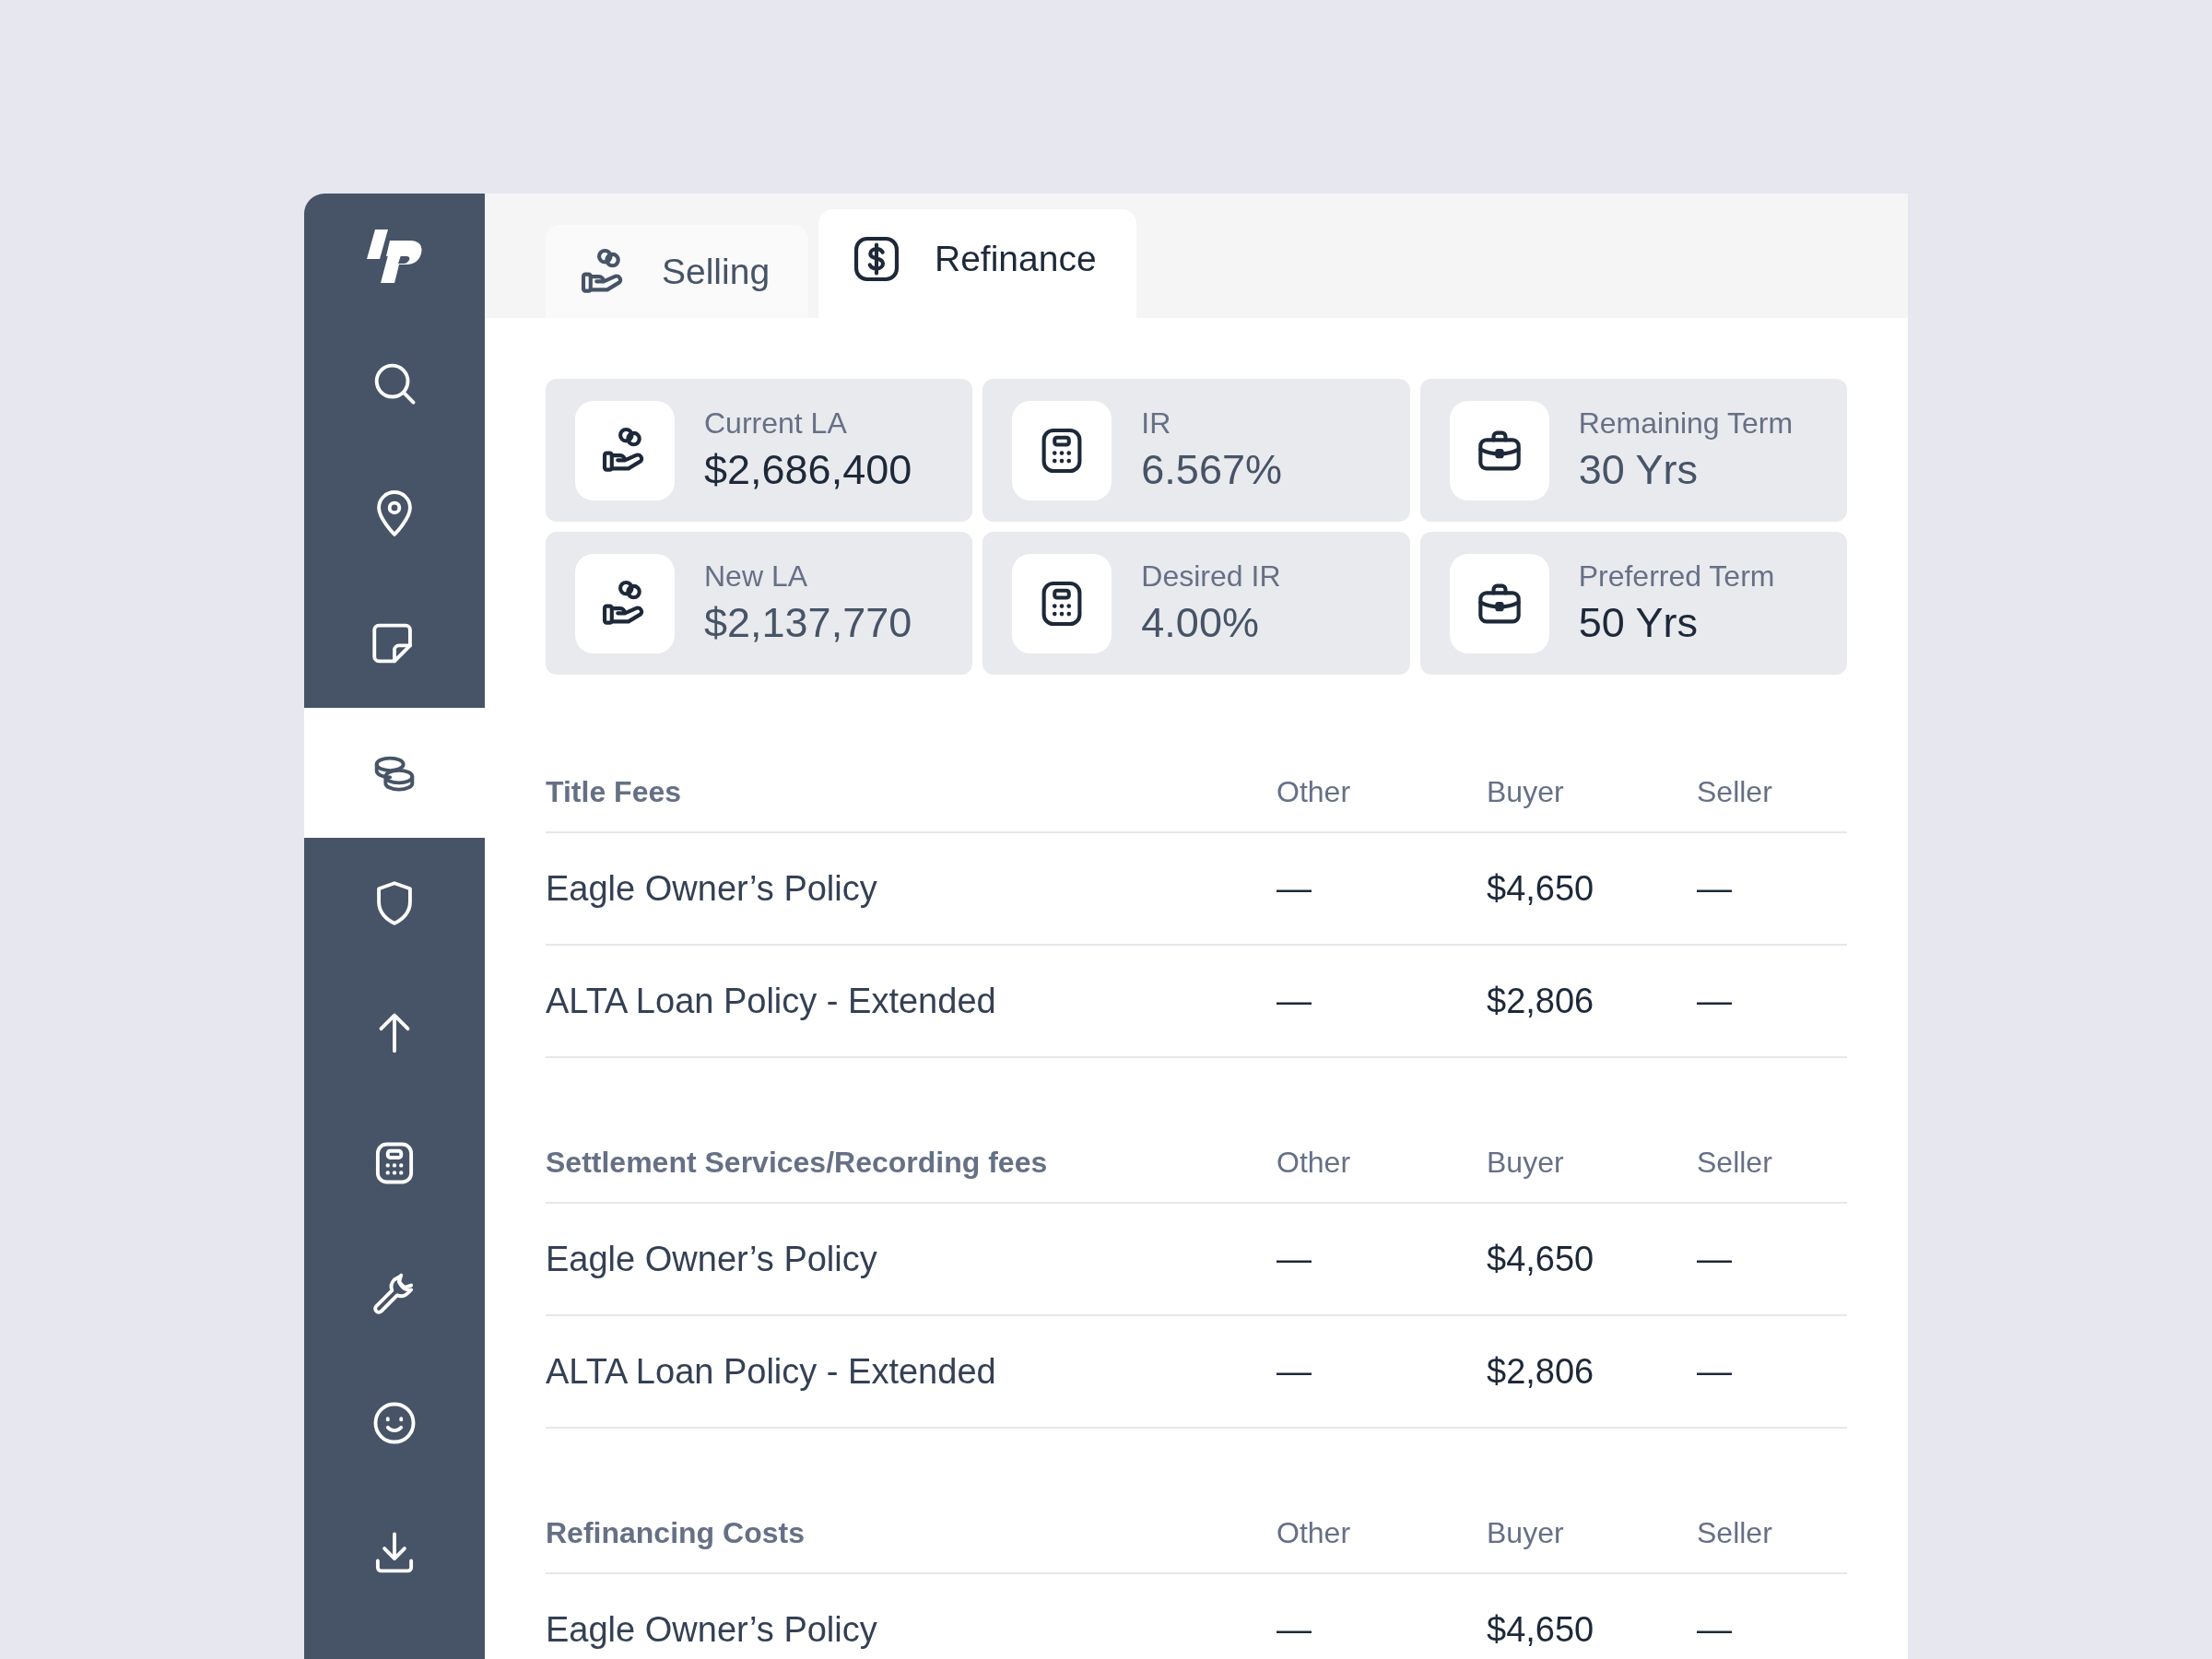  Describe the element at coordinates (1638, 470) in the screenshot. I see `stat-value: 30 Yrs` at that location.